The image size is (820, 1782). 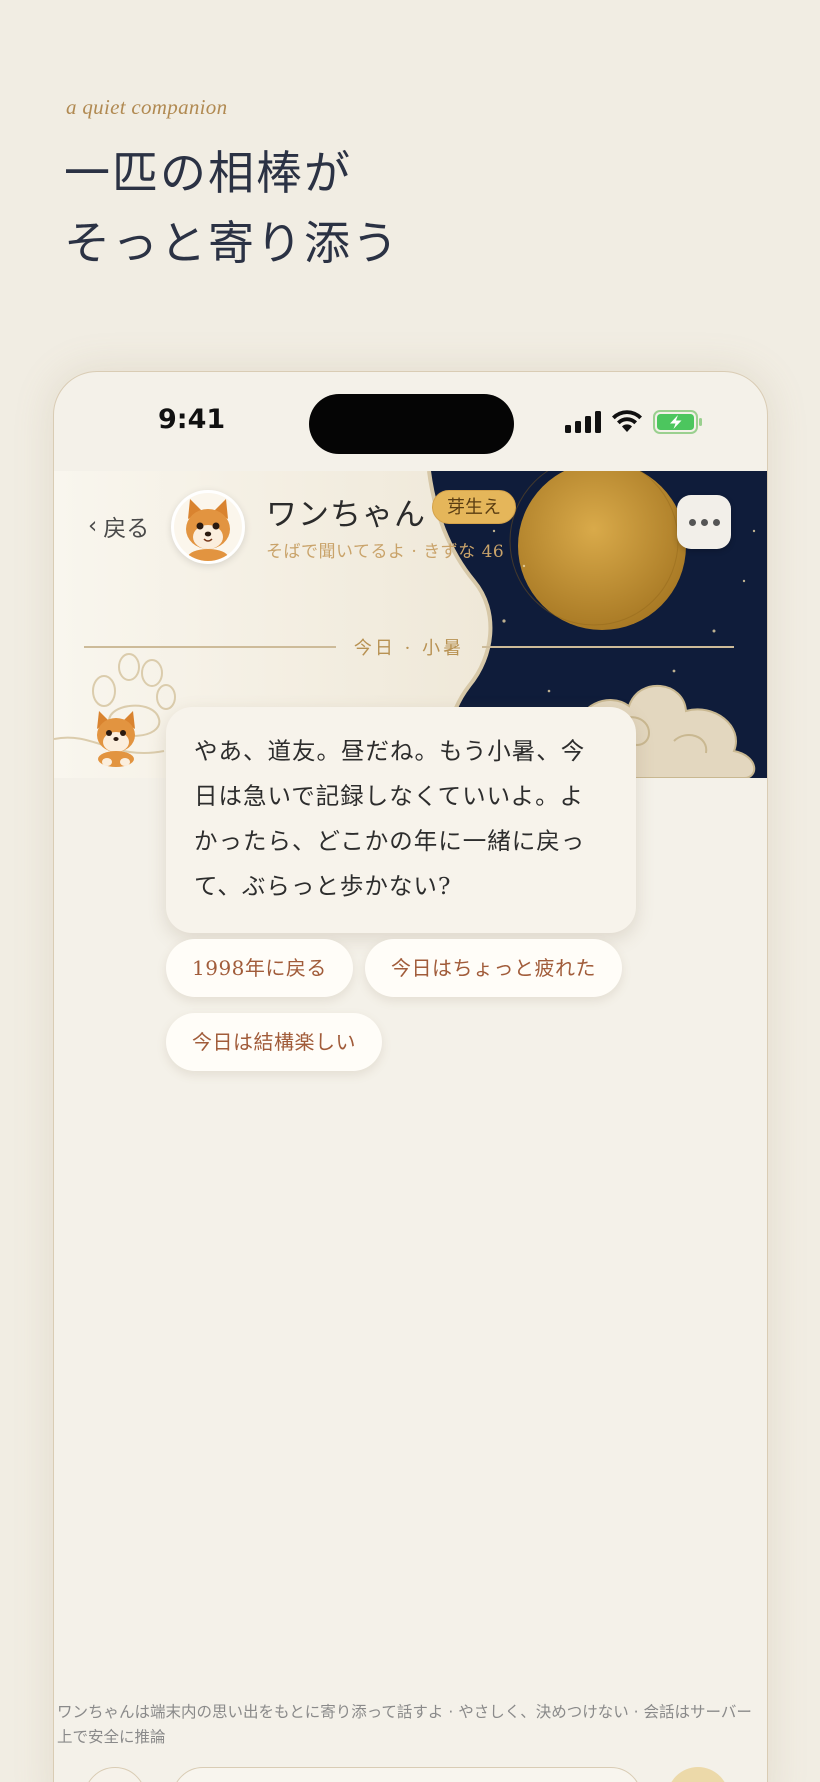 I want to click on pet-avatar, so click(x=208, y=527).